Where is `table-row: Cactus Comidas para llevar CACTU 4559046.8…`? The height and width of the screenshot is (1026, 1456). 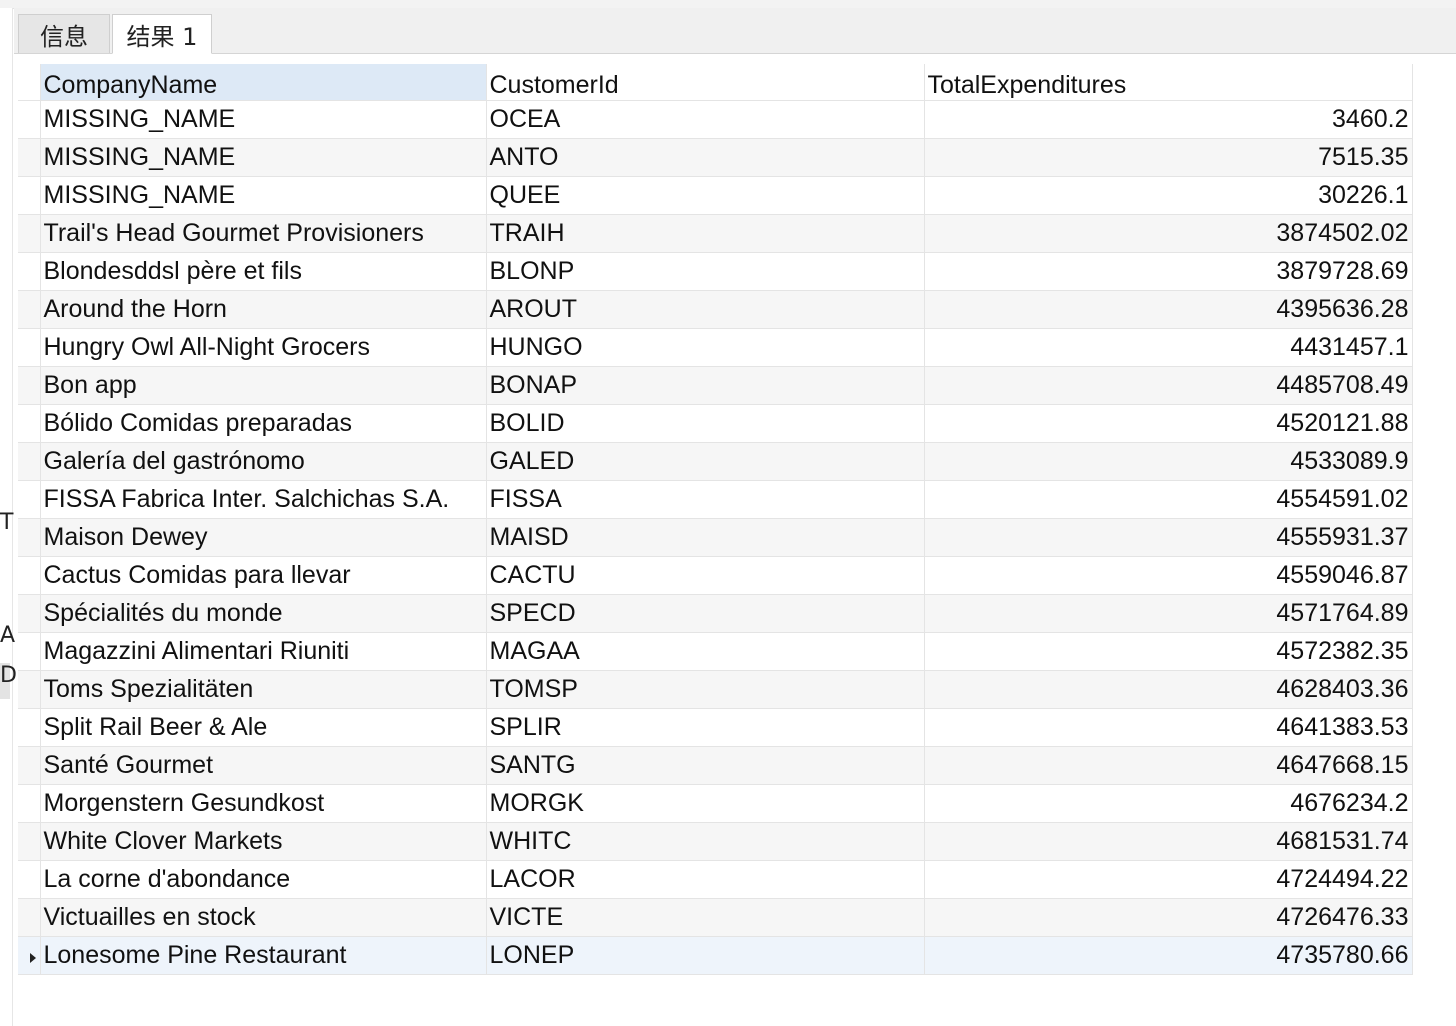 table-row: Cactus Comidas para llevar CACTU 4559046.8… is located at coordinates (715, 575).